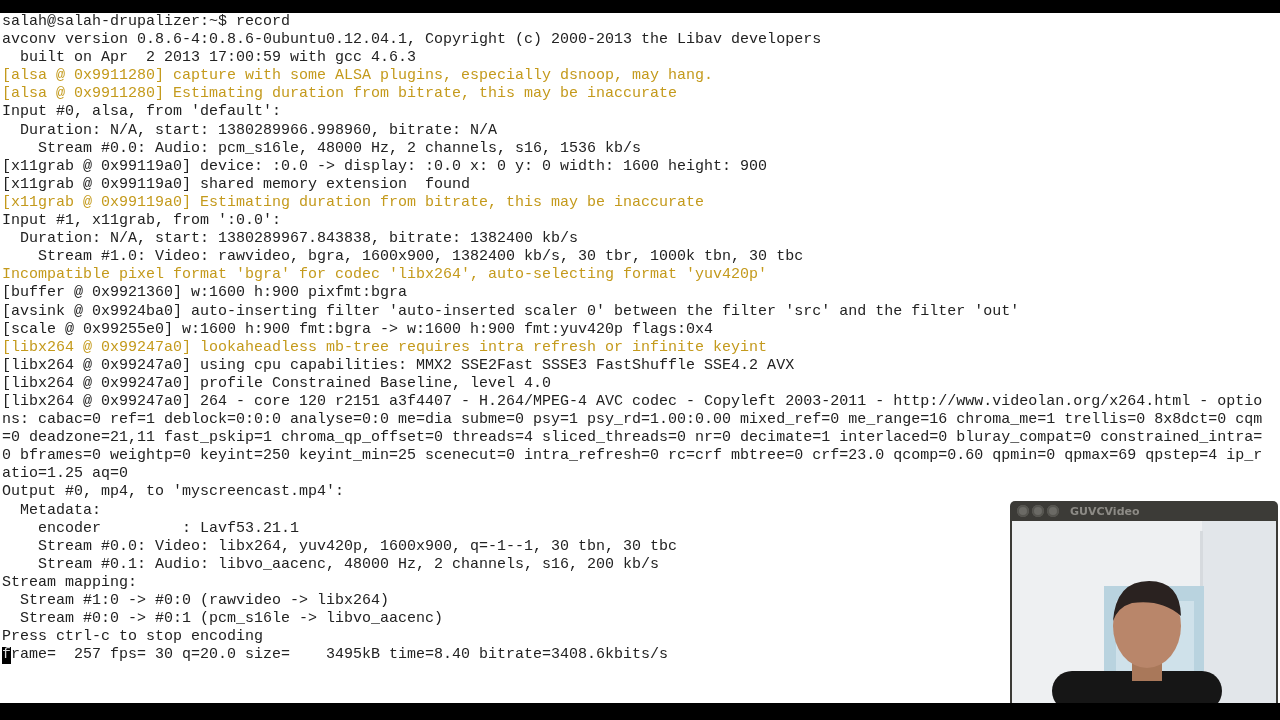 The height and width of the screenshot is (720, 1280). I want to click on terminal-line: salah@salah-drupalizer:~$ record, so click(146, 22).